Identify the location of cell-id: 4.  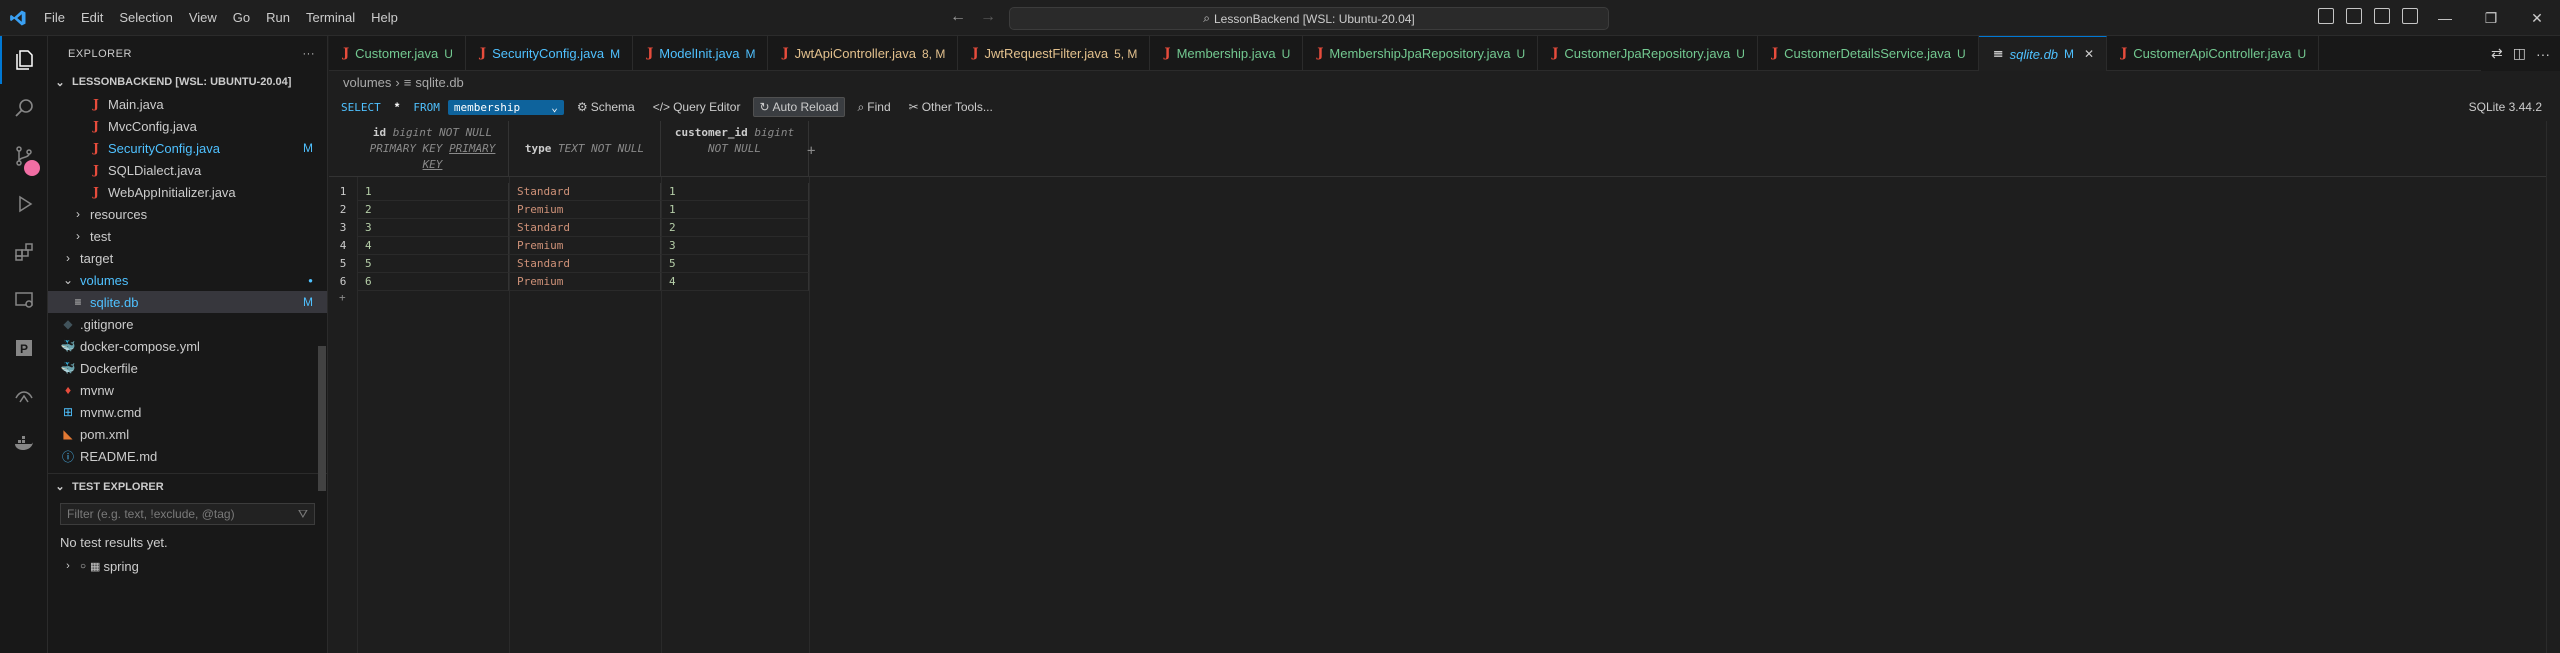
(433, 246).